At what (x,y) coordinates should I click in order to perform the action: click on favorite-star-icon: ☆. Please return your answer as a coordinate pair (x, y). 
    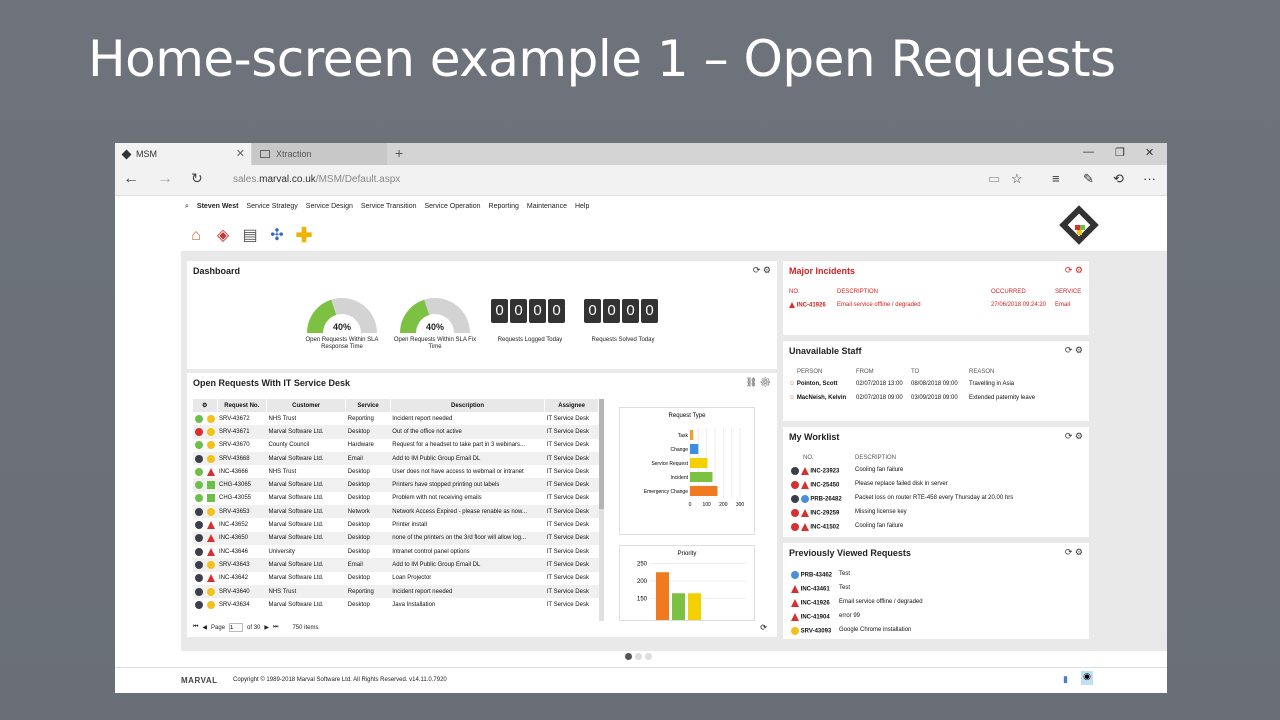
    Looking at the image, I should click on (1017, 179).